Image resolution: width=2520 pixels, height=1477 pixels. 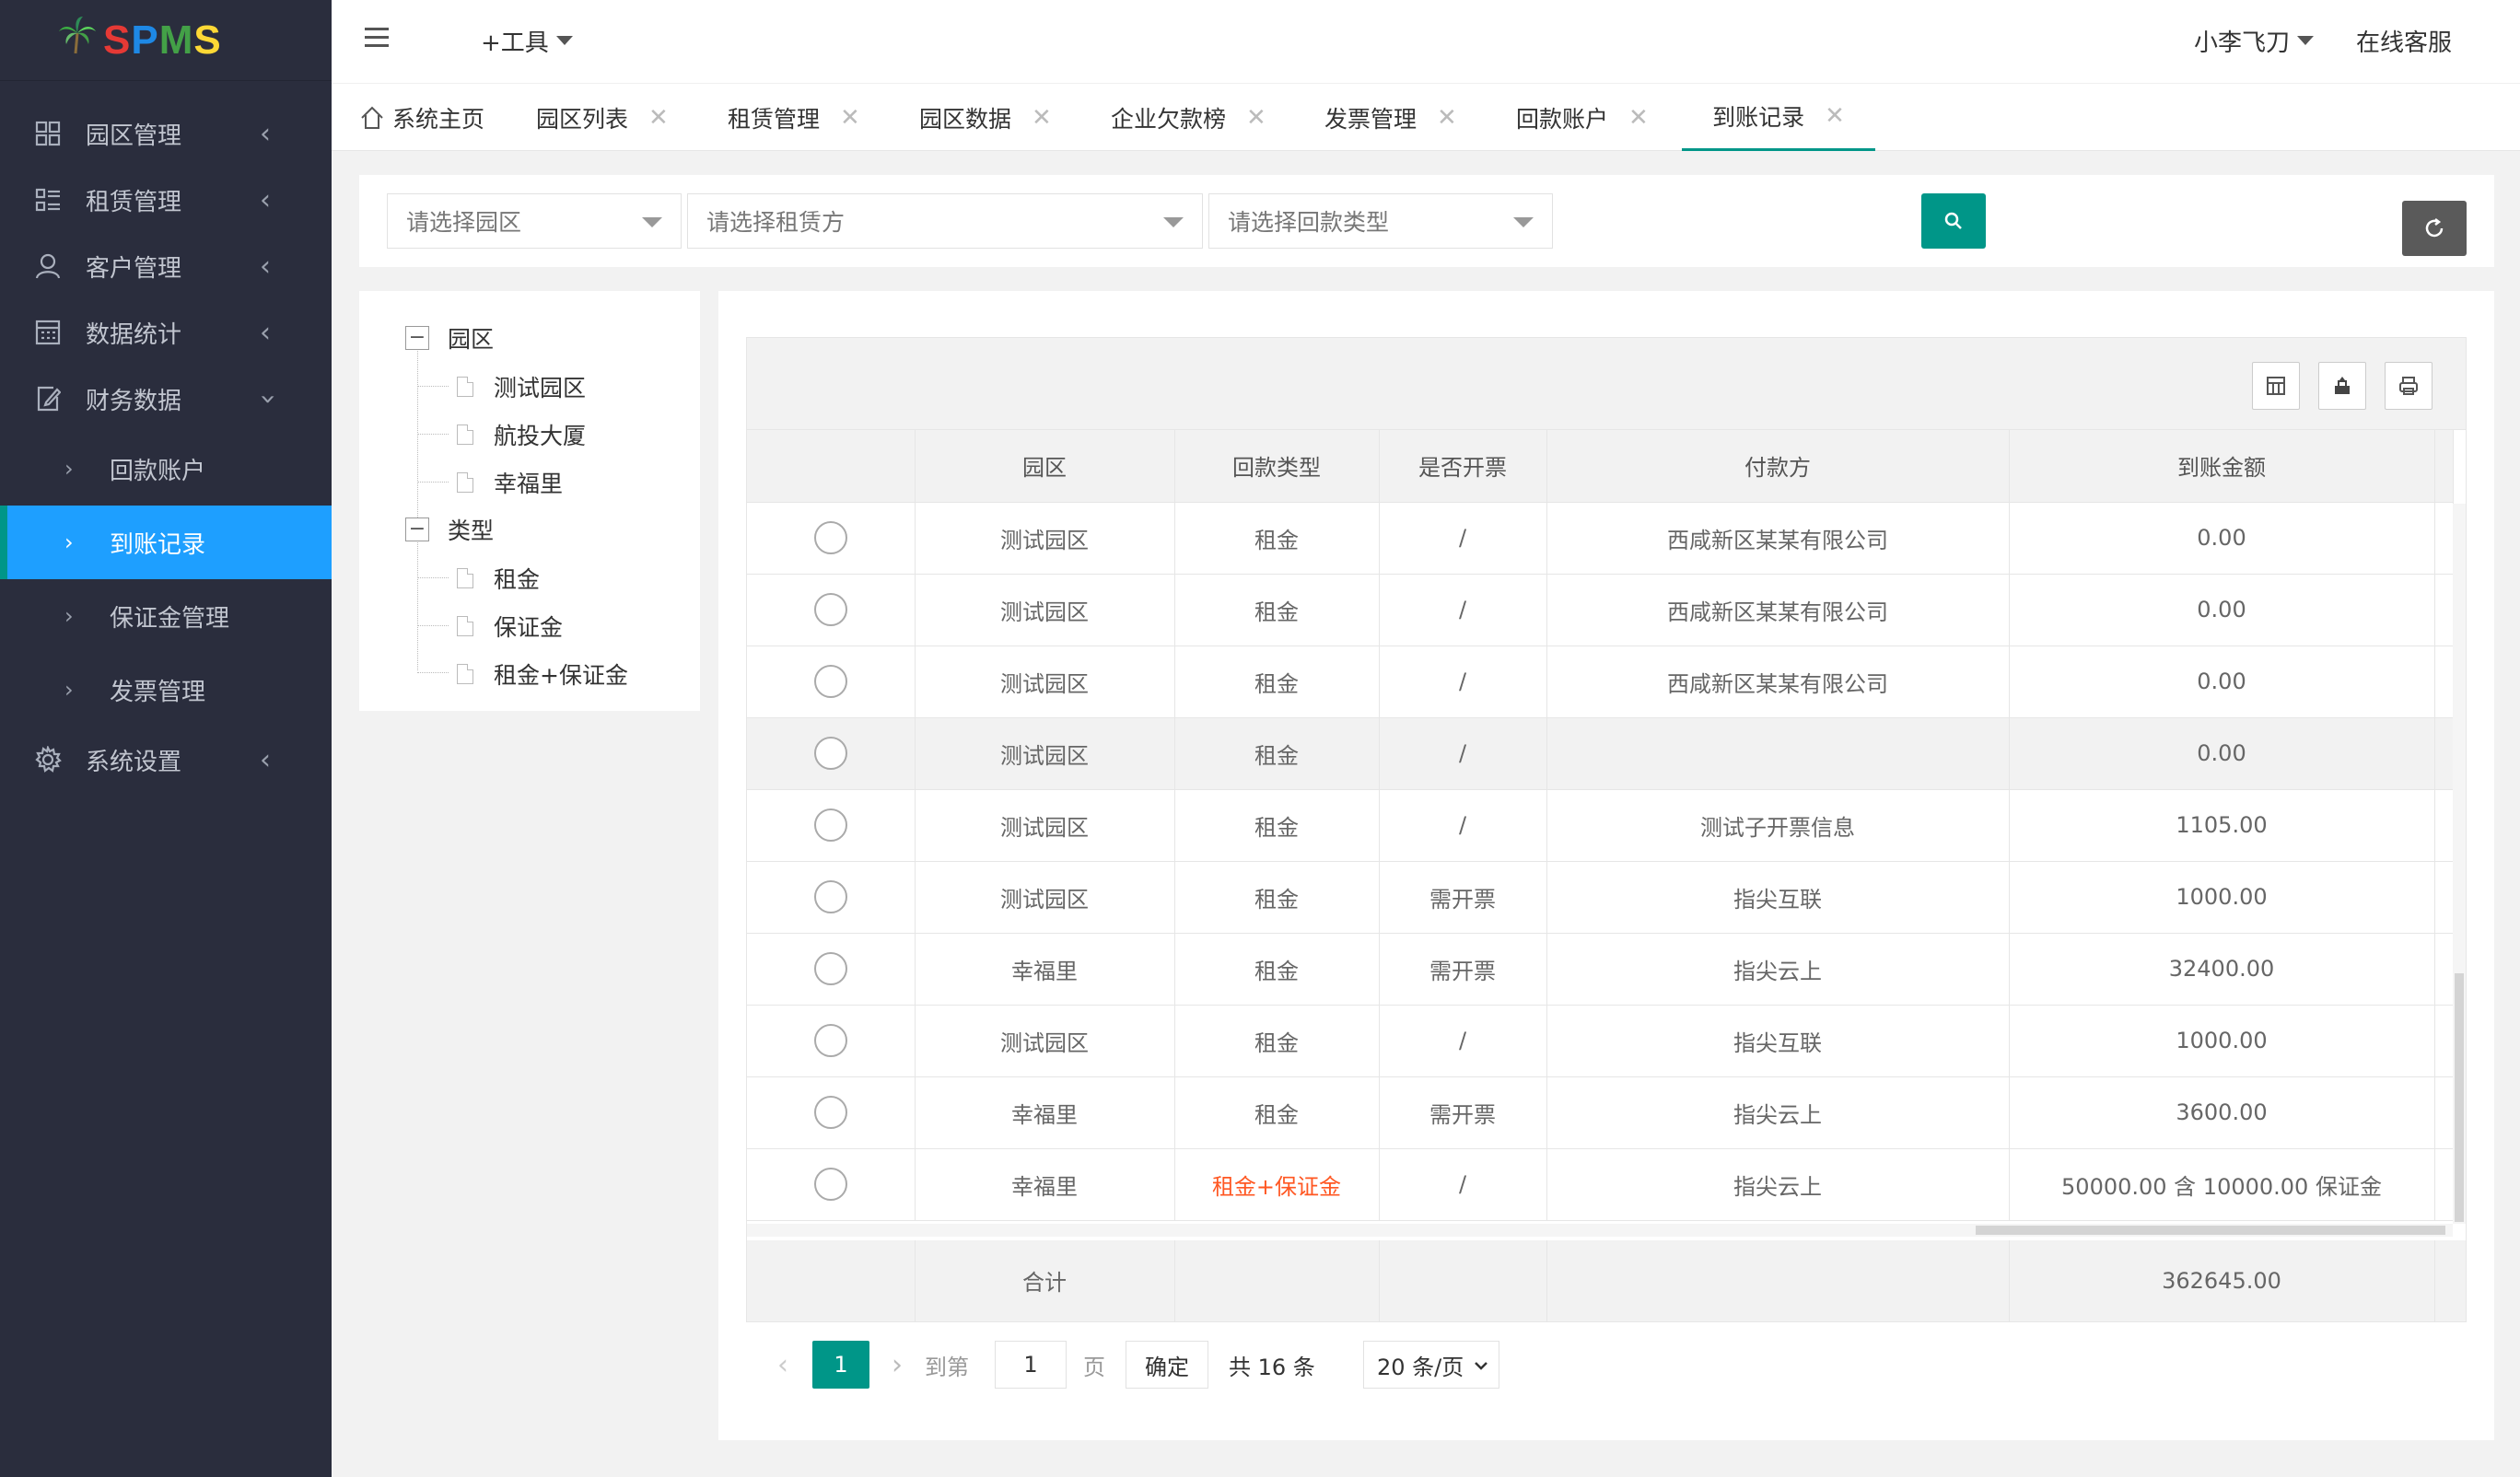 I want to click on sidebar-subitem-deposit: › 保证金管理, so click(x=166, y=616).